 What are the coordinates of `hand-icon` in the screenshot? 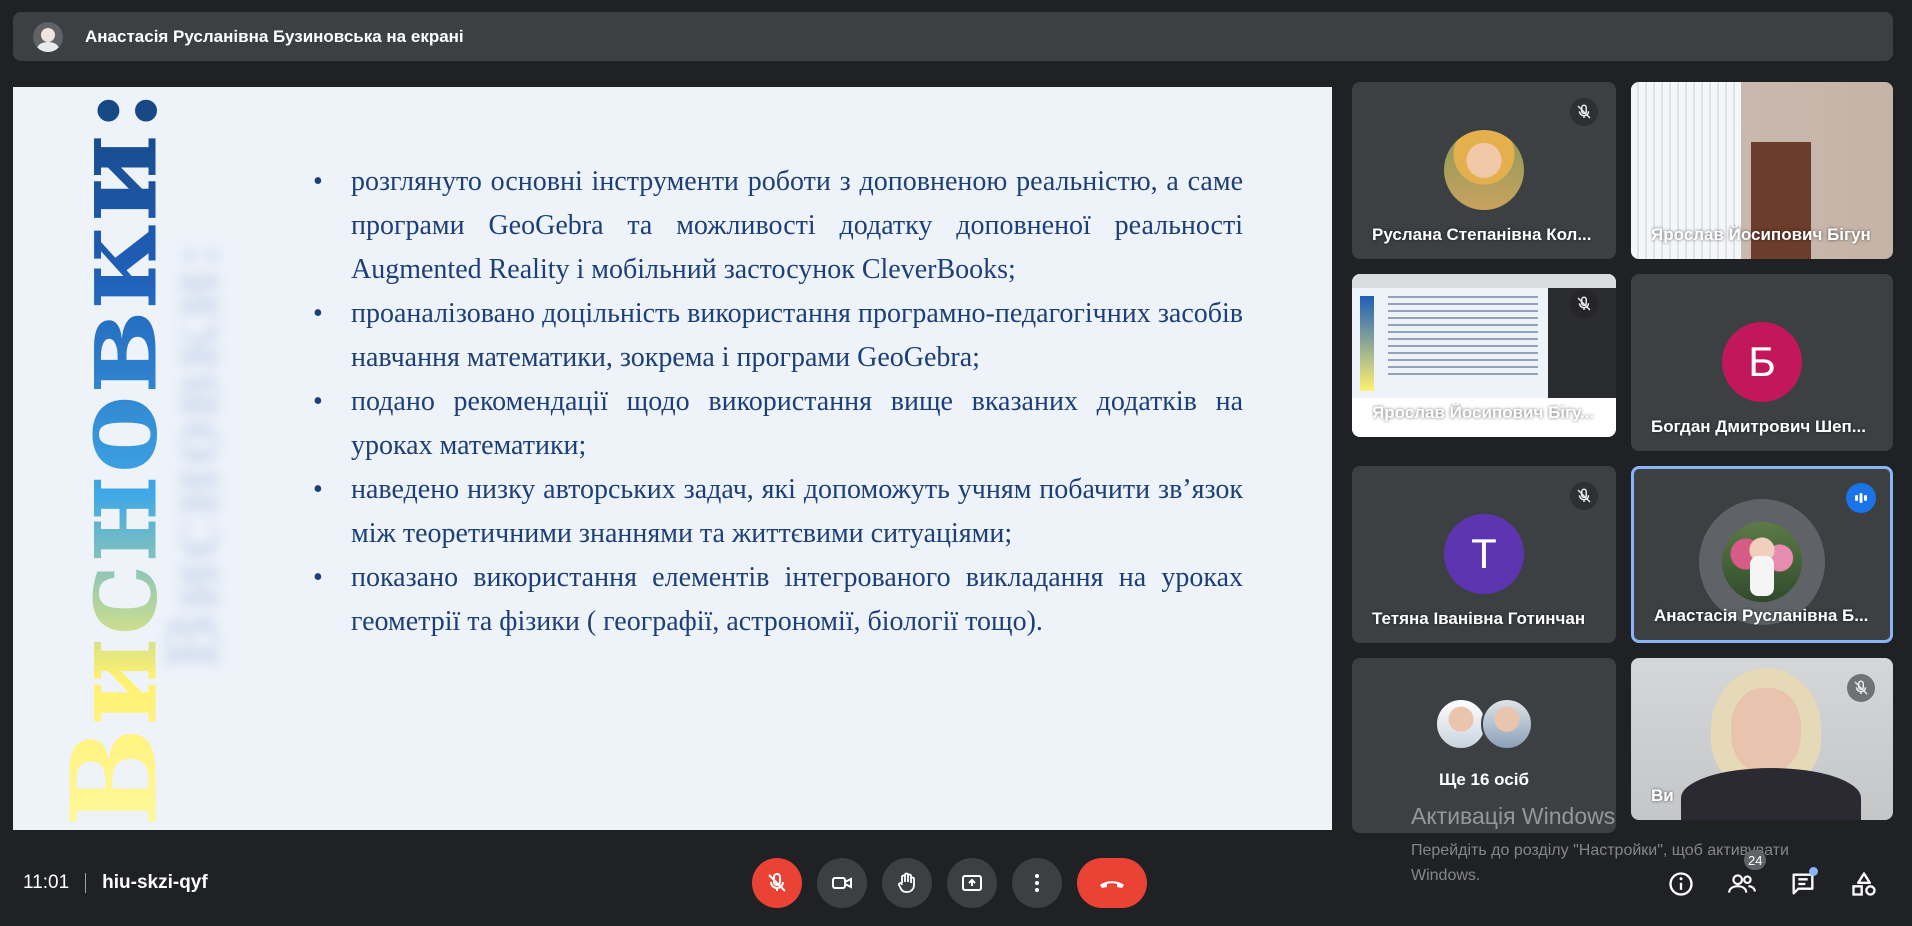 It's located at (906, 882).